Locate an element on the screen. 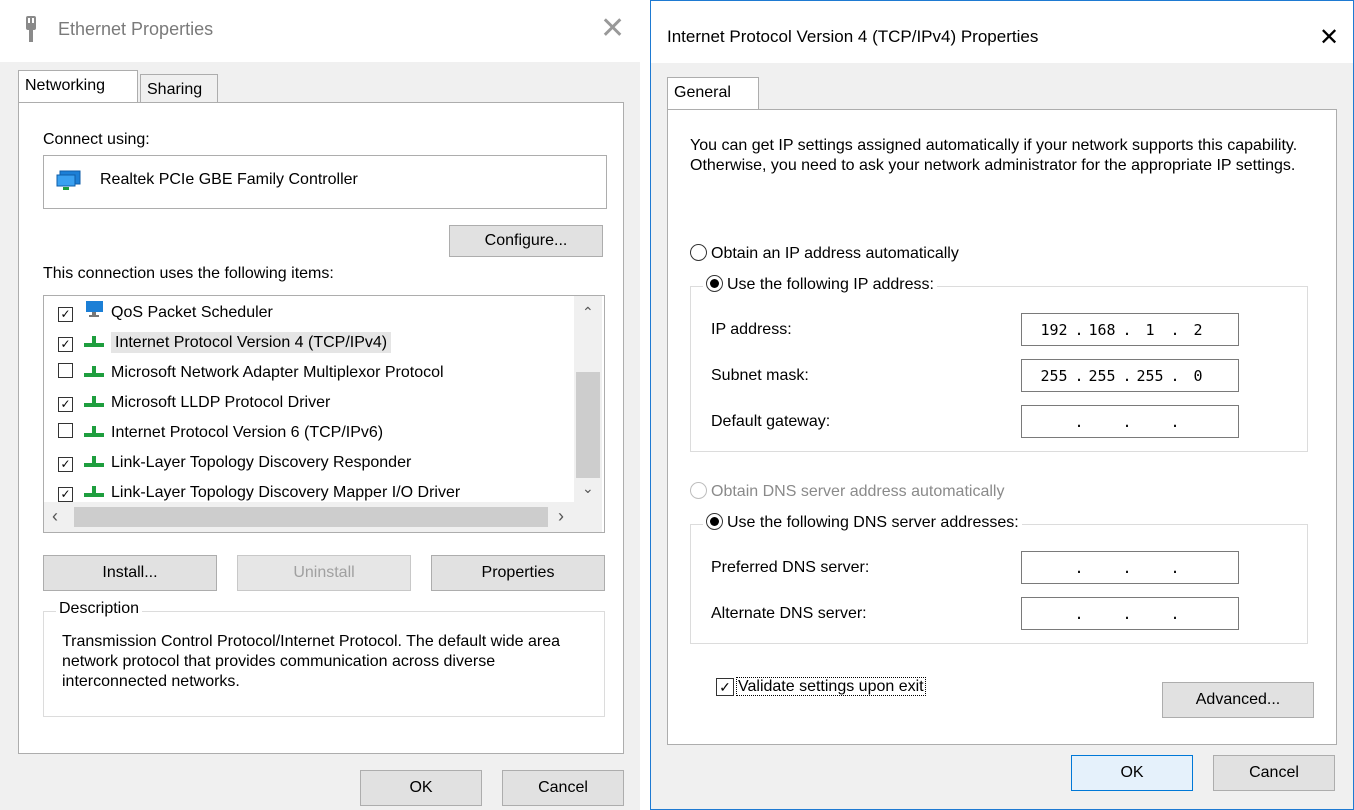  tab-networking: Networking is located at coordinates (78, 86).